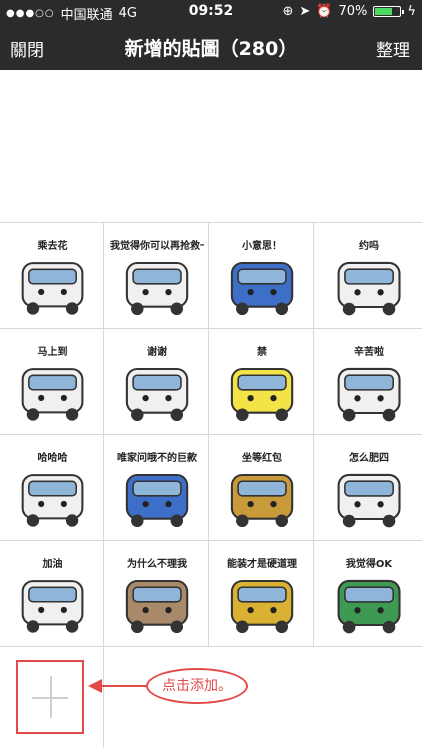 The image size is (422, 748). Describe the element at coordinates (261, 382) in the screenshot. I see `sticker-cell: 禁` at that location.